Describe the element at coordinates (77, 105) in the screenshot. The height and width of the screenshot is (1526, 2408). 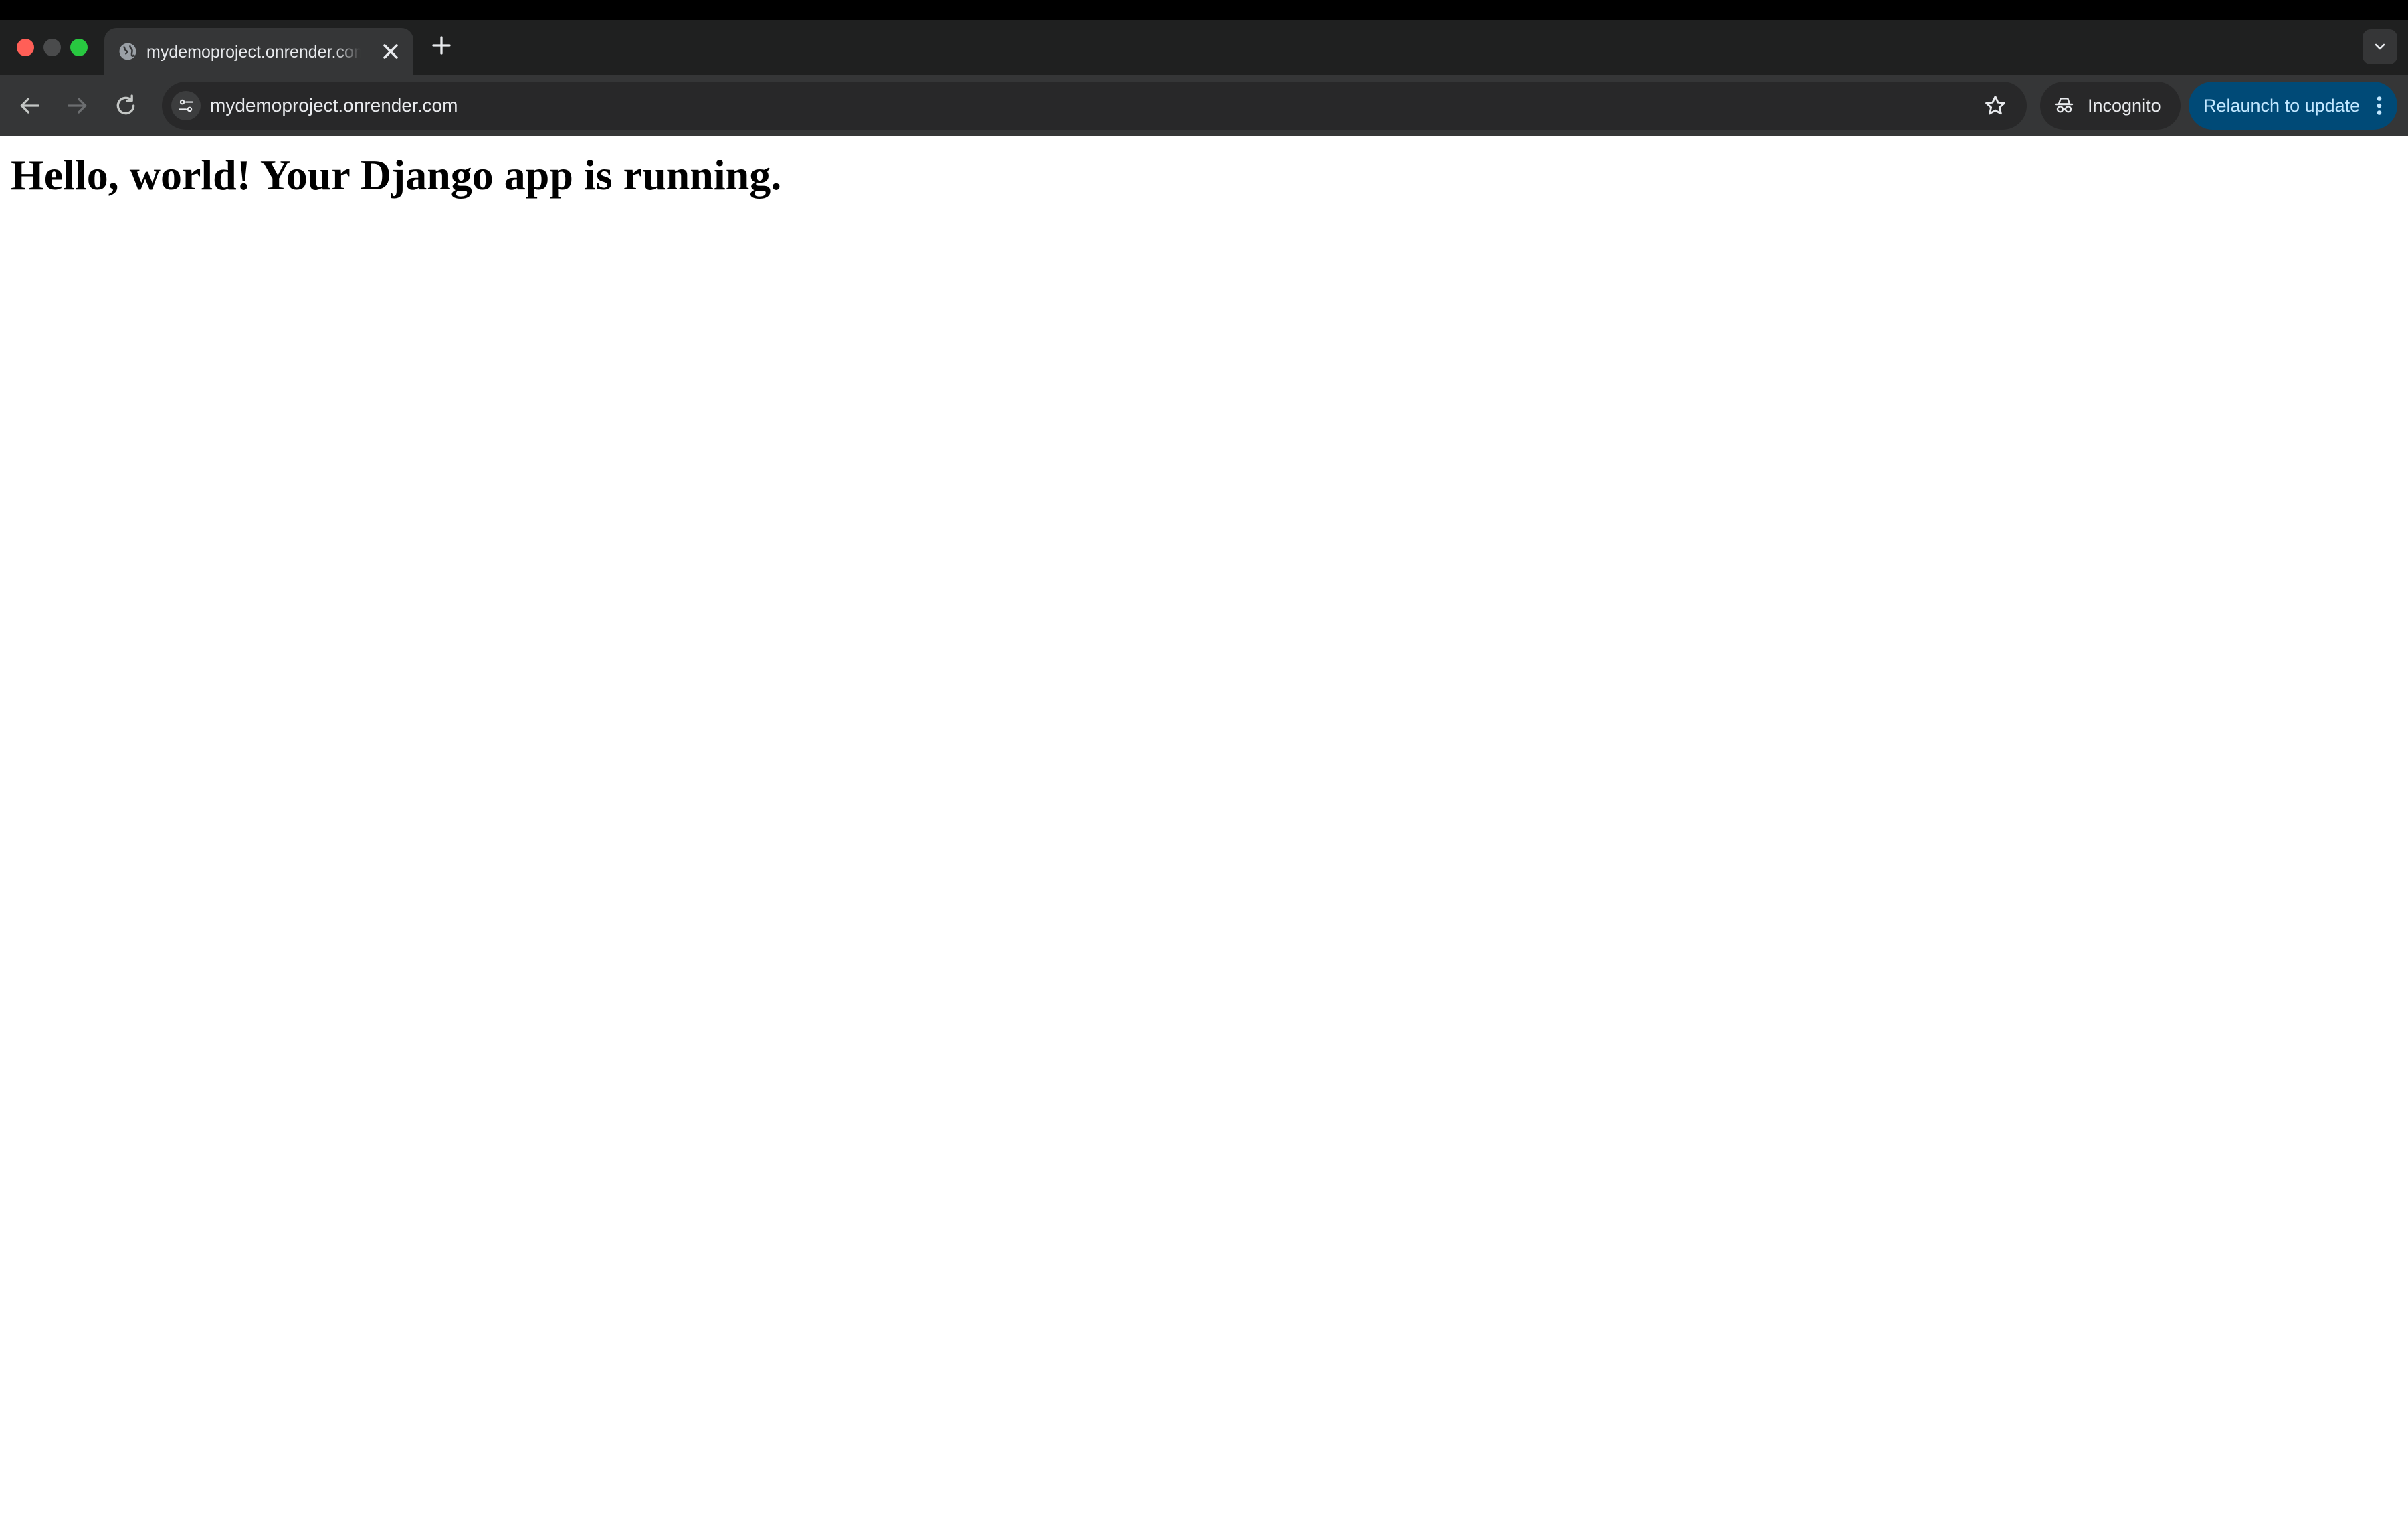
I see `forward-arrow-icon` at that location.